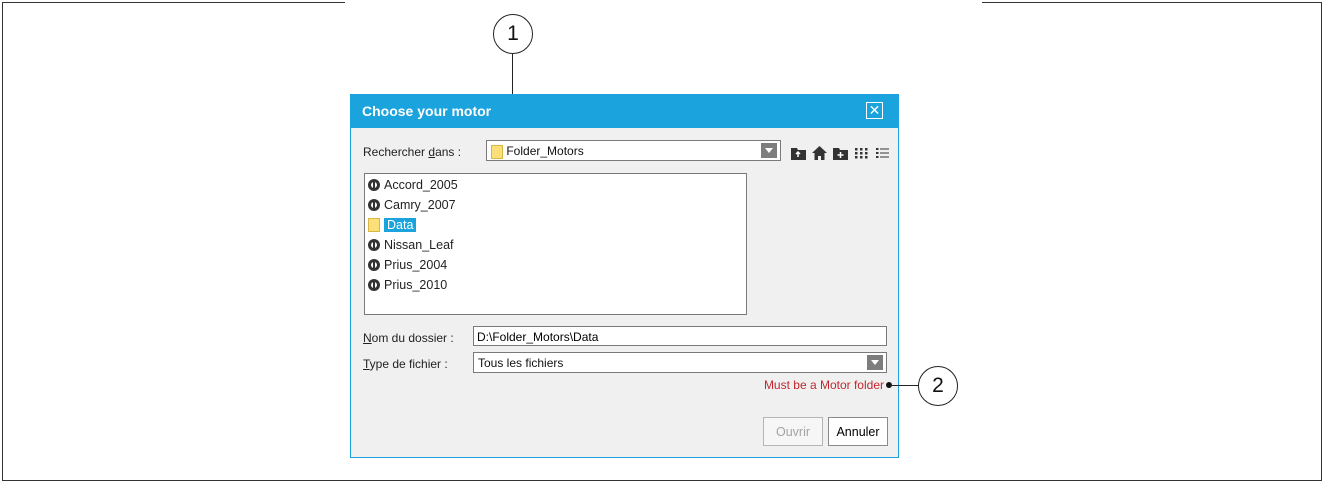 Image resolution: width=1325 pixels, height=483 pixels. Describe the element at coordinates (823, 385) in the screenshot. I see `warning-message: Must be a Motor folder` at that location.